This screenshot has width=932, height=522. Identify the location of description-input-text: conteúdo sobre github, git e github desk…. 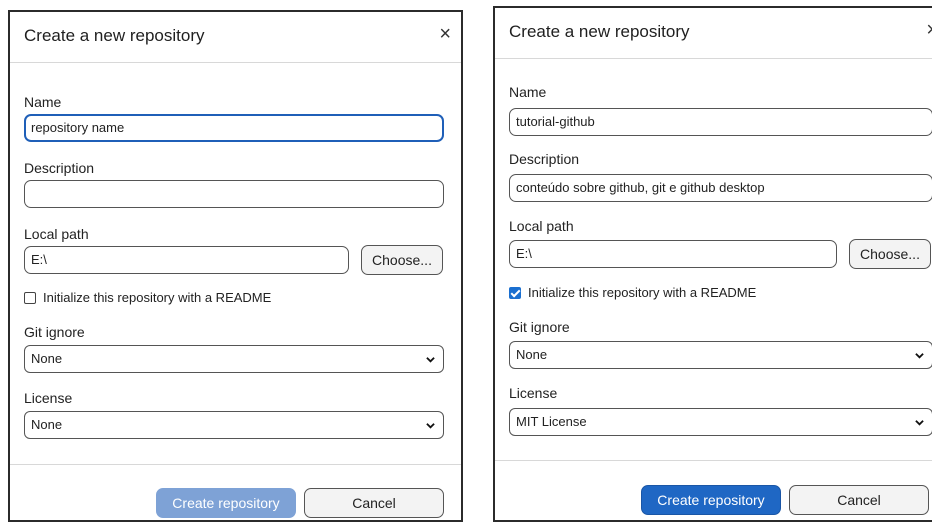
(640, 187).